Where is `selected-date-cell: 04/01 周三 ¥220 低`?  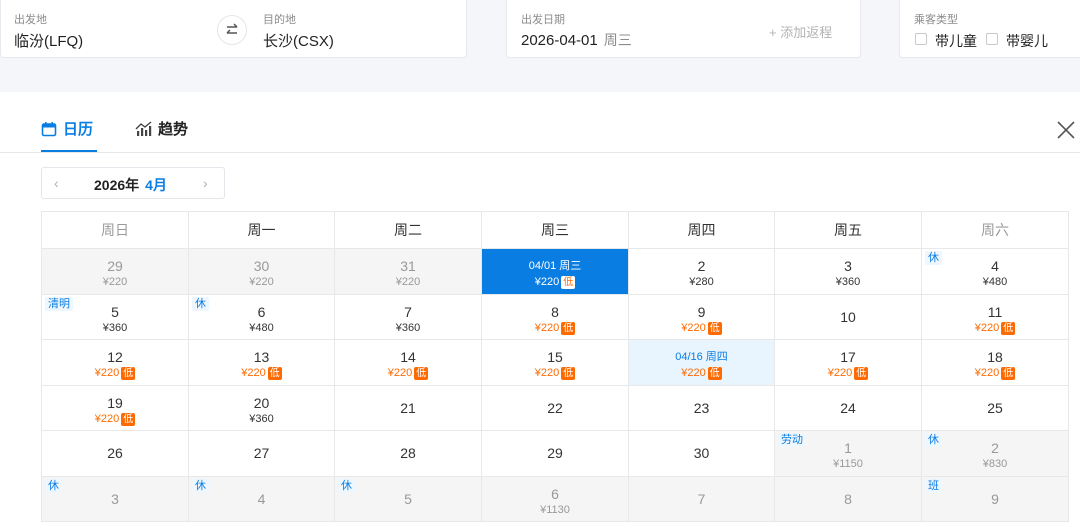 selected-date-cell: 04/01 周三 ¥220 低 is located at coordinates (555, 272).